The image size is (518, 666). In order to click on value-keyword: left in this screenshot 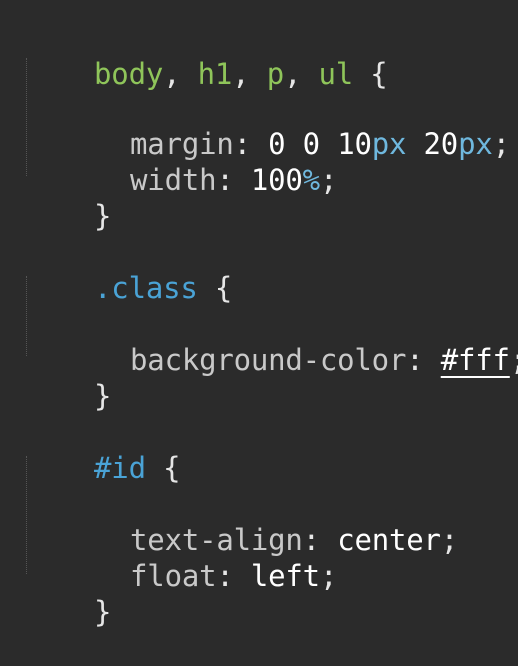, I will do `click(285, 576)`.